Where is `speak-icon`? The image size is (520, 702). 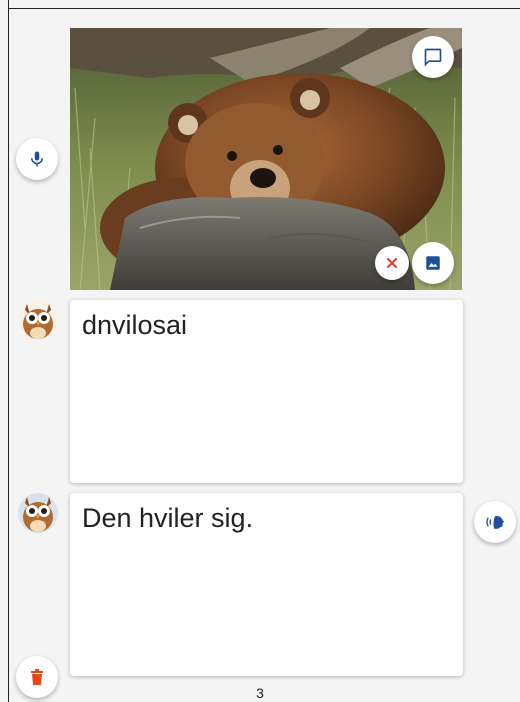
speak-icon is located at coordinates (495, 522).